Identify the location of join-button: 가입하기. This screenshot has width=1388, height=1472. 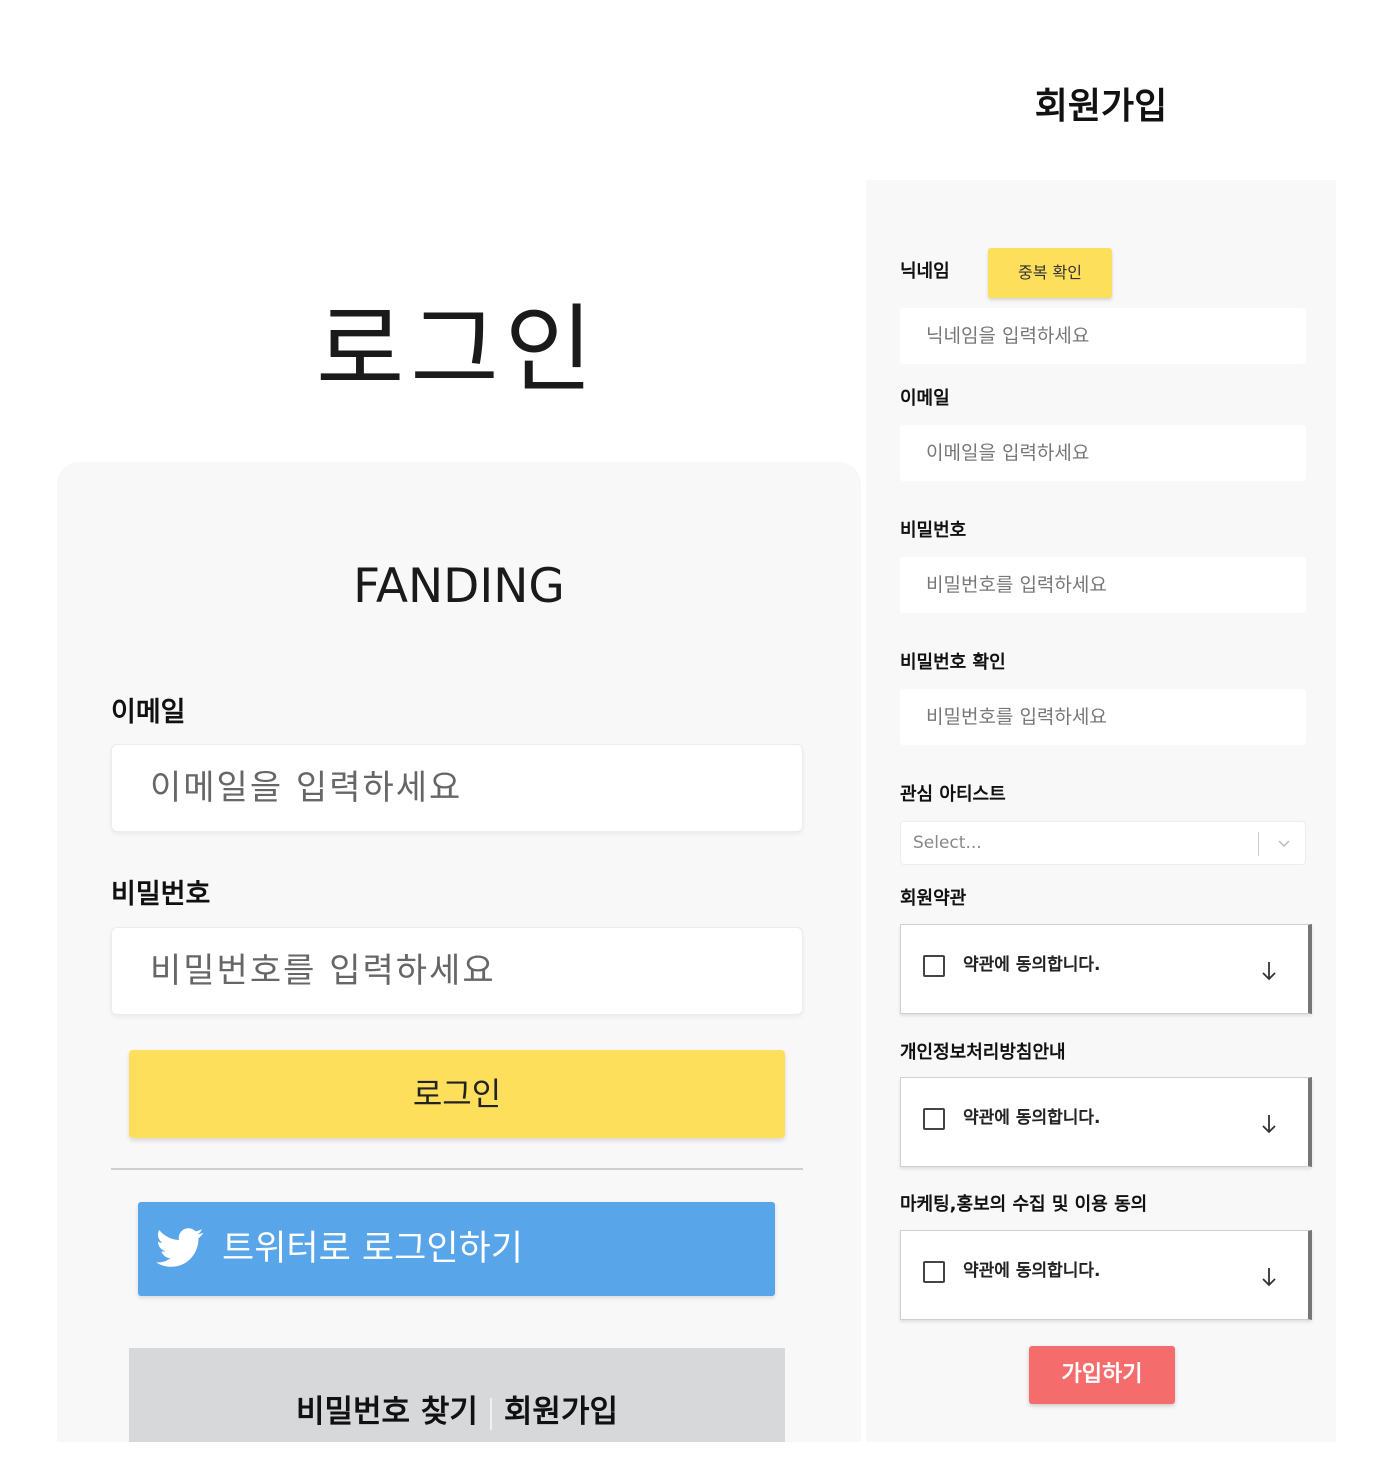
(1102, 1375).